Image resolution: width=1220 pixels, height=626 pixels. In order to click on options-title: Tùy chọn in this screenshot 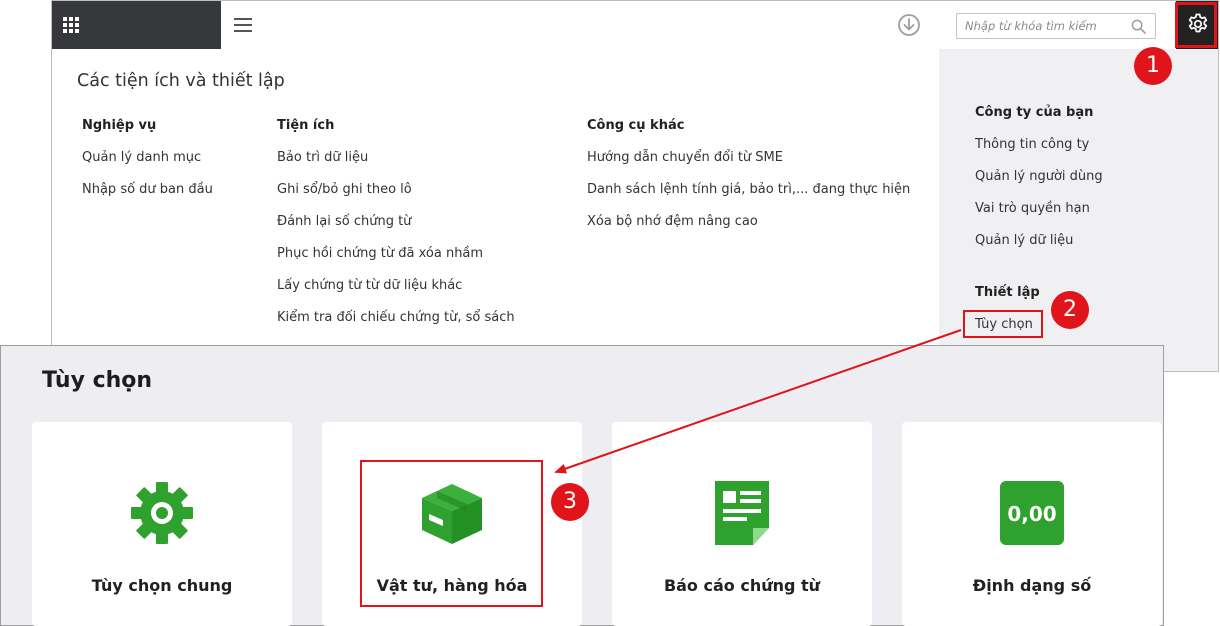, I will do `click(97, 380)`.